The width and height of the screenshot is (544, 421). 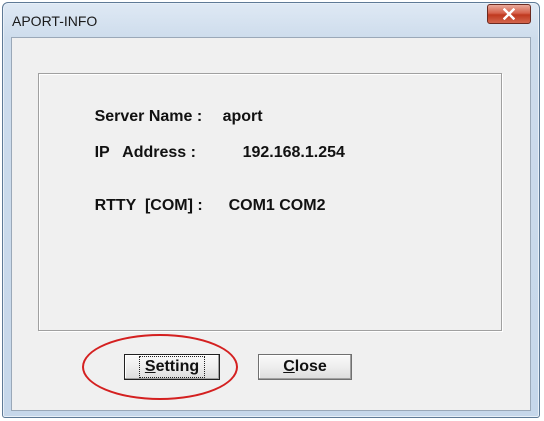 I want to click on title-bar: APORT-INFO, so click(x=271, y=20).